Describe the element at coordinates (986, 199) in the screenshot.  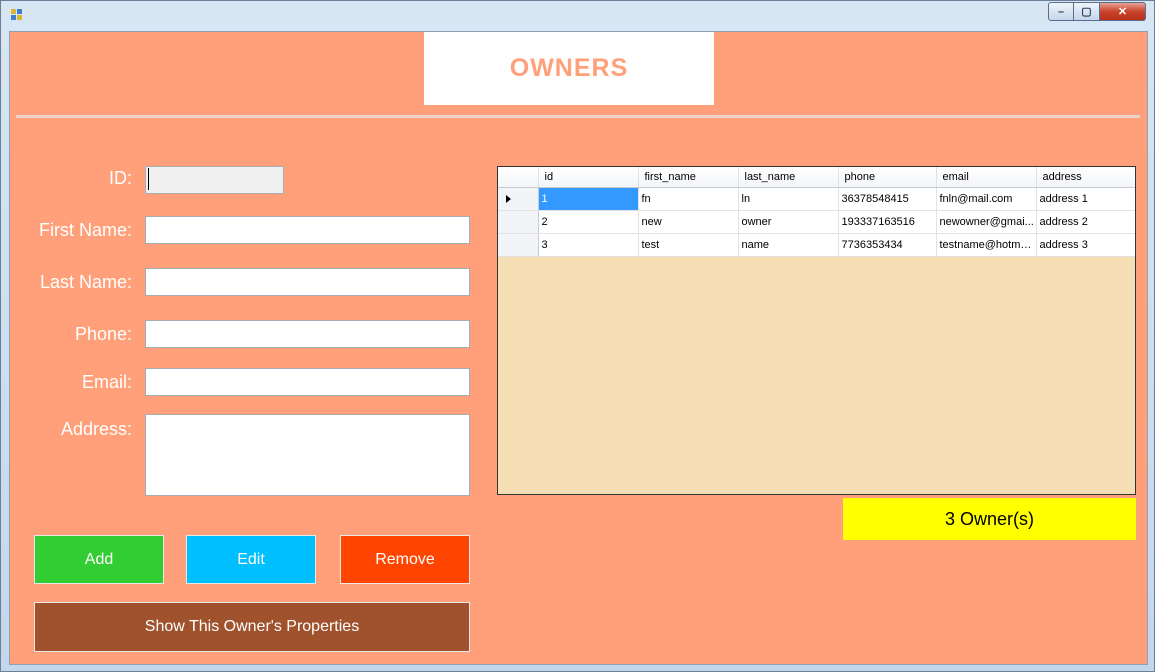
I see `table-cell: fnln@mail.com` at that location.